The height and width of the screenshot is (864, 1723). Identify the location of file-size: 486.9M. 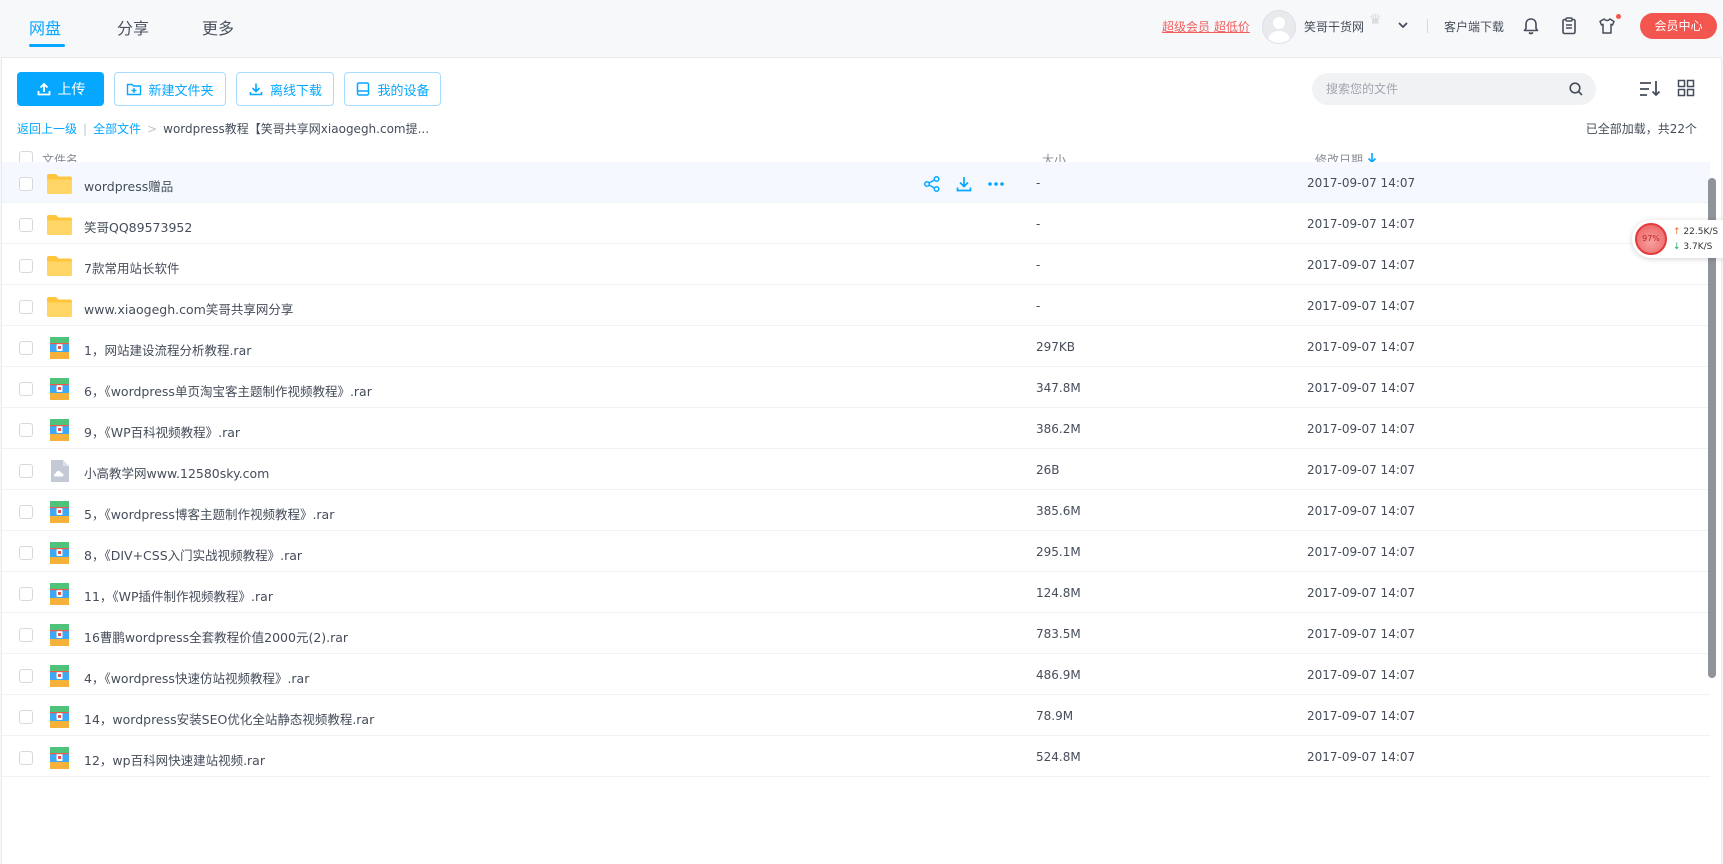
(1058, 675).